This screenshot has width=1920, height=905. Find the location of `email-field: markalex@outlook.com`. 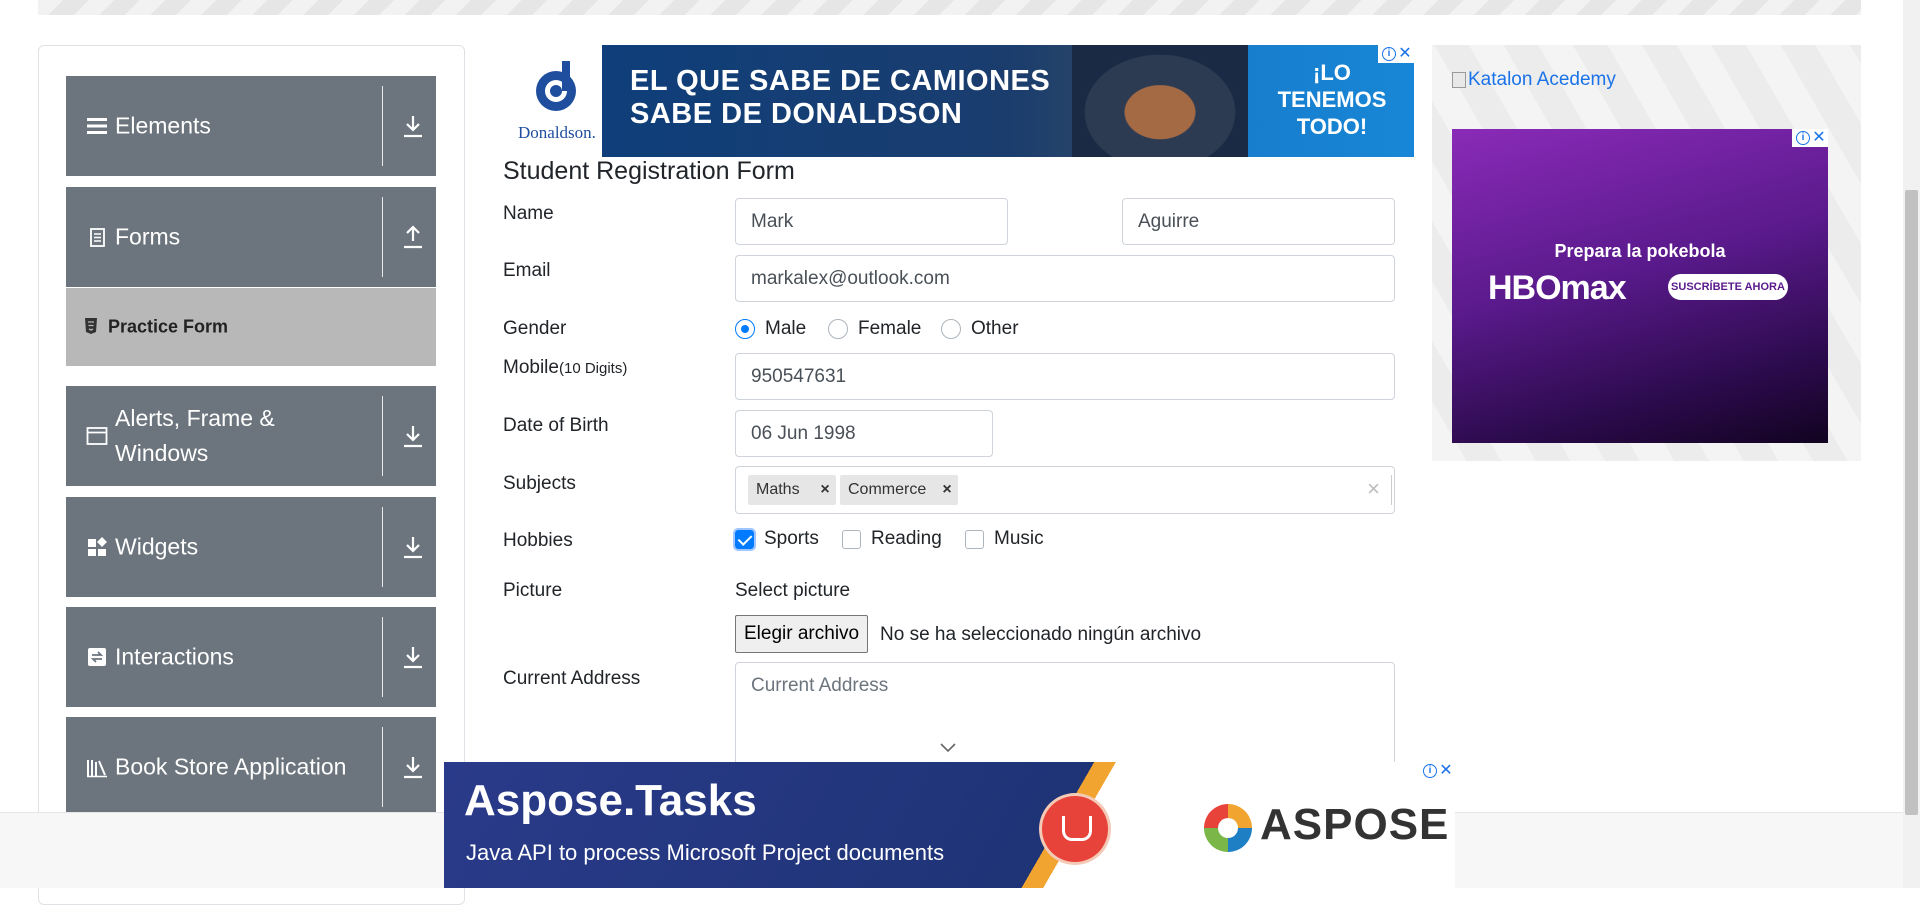

email-field: markalex@outlook.com is located at coordinates (1065, 278).